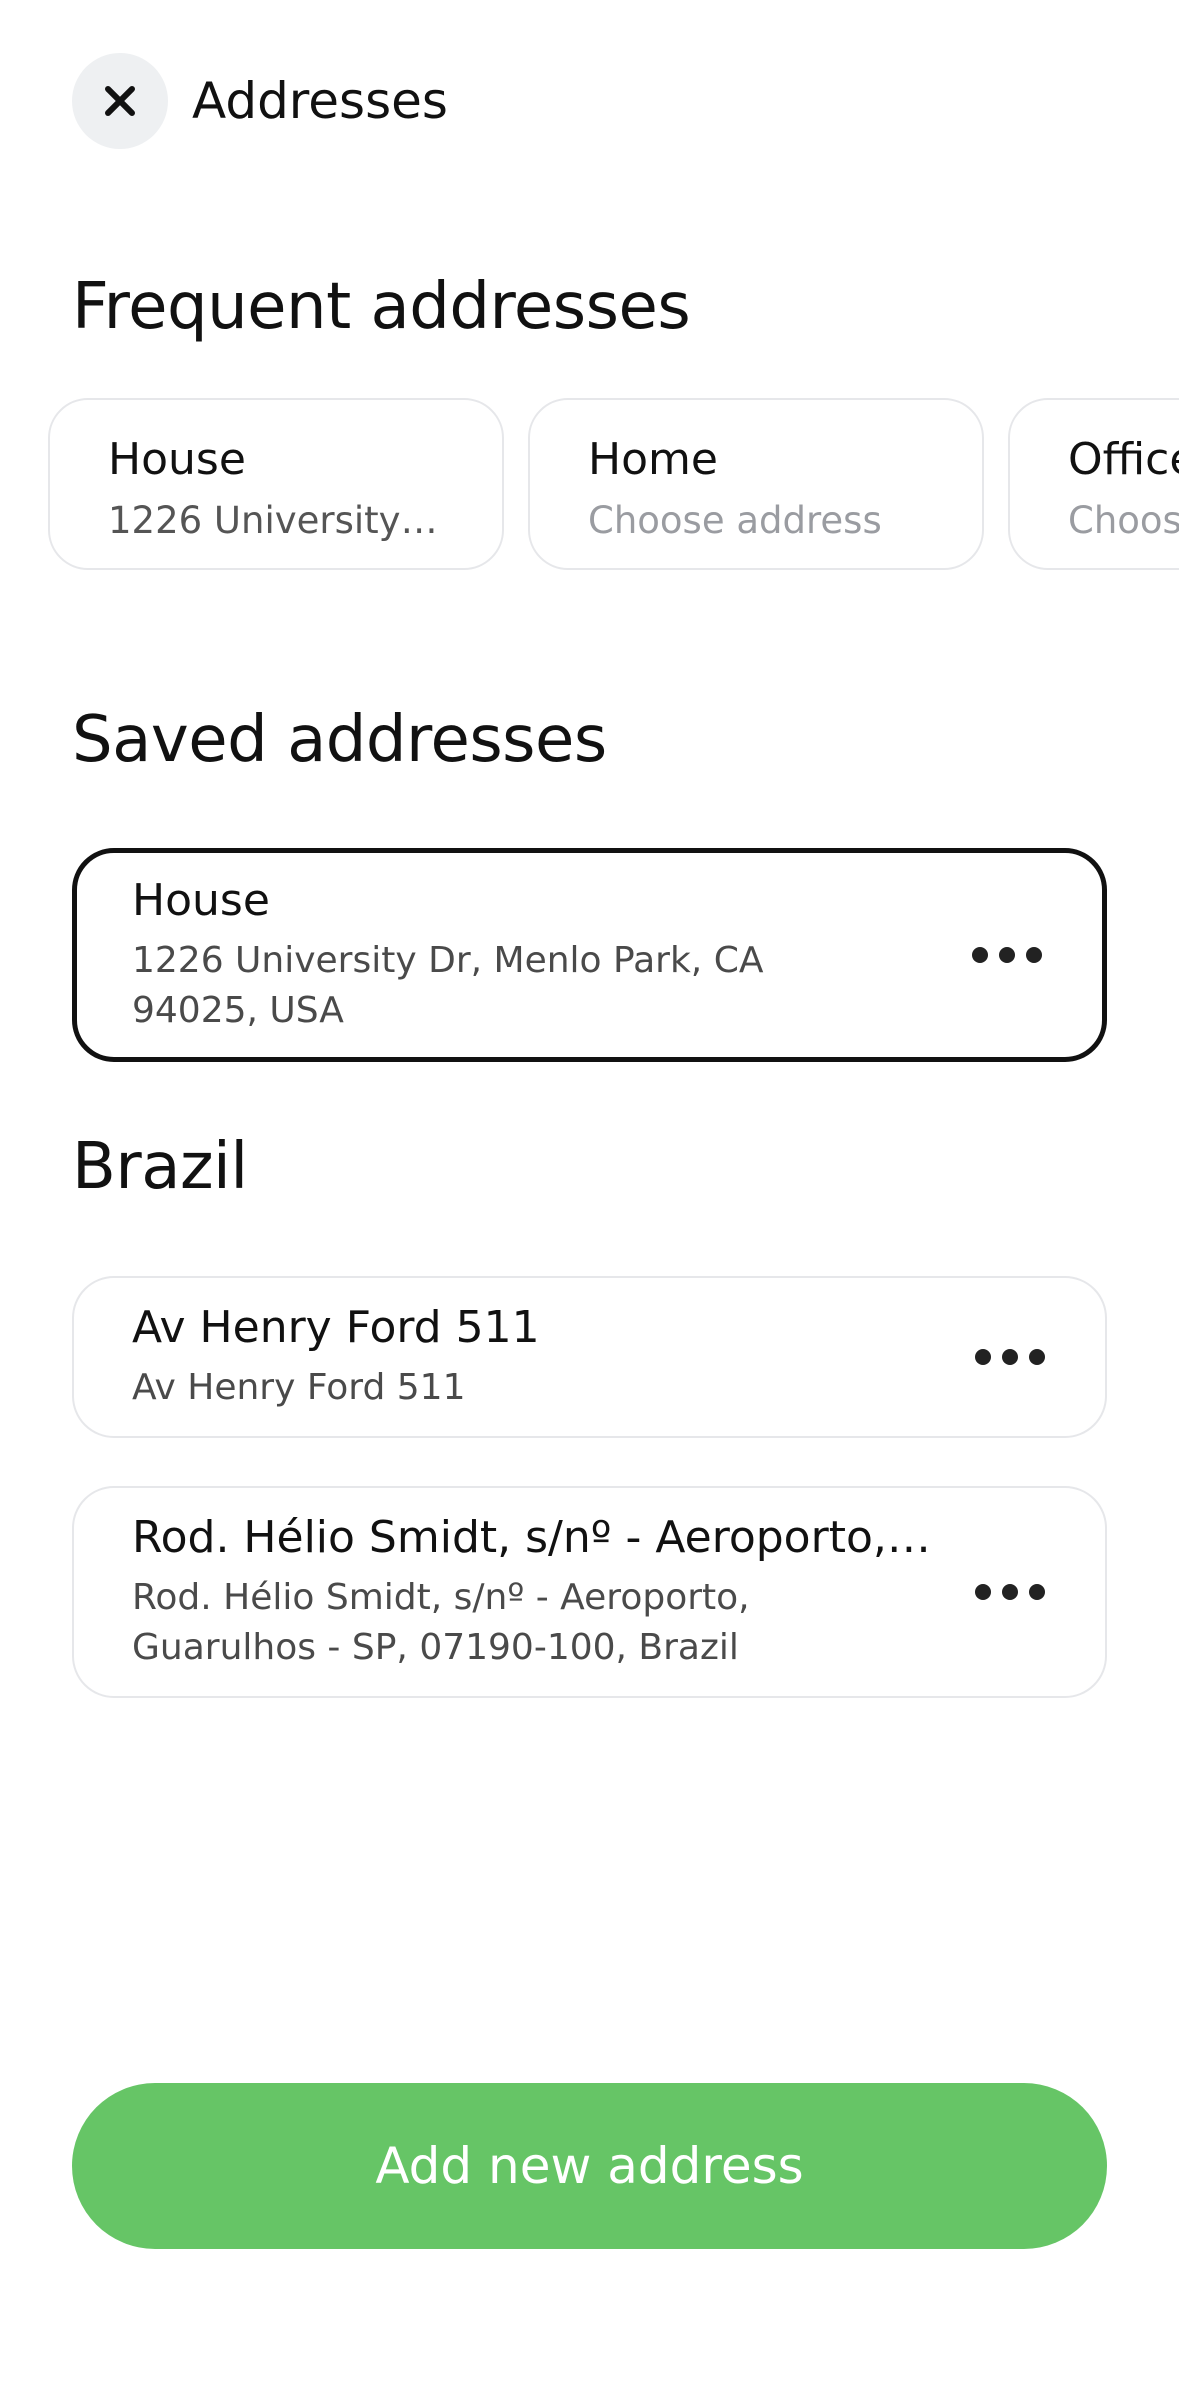 The image size is (1179, 2396). I want to click on address-title: House, so click(201, 900).